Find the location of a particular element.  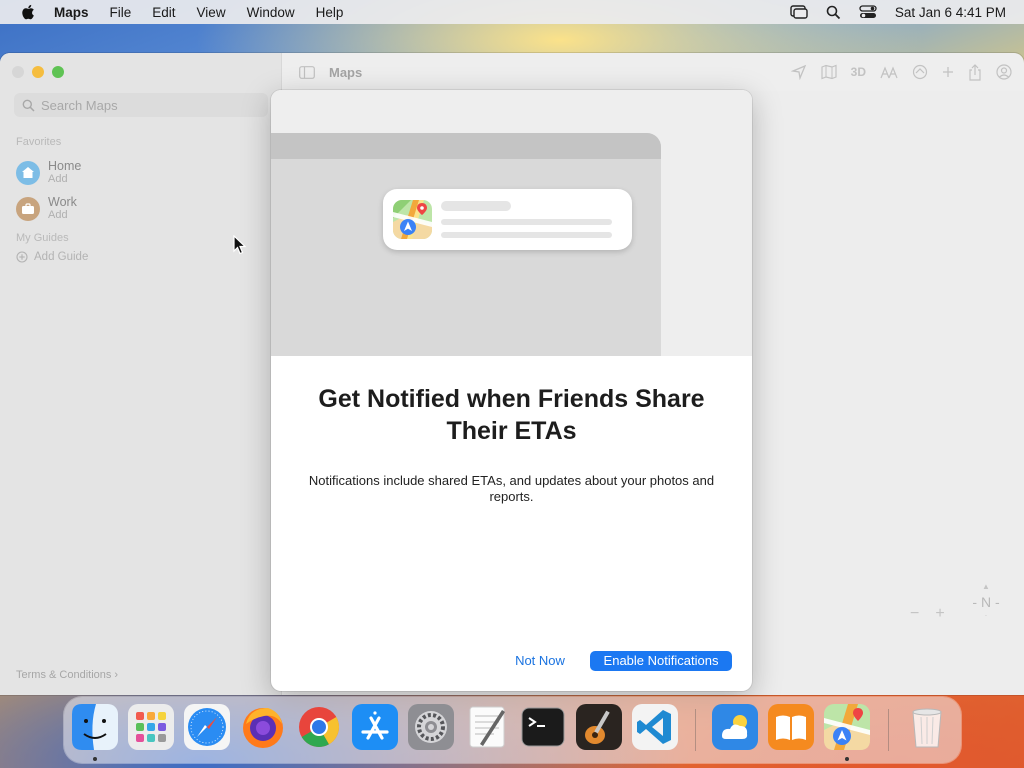

app-store-icon is located at coordinates (375, 727).